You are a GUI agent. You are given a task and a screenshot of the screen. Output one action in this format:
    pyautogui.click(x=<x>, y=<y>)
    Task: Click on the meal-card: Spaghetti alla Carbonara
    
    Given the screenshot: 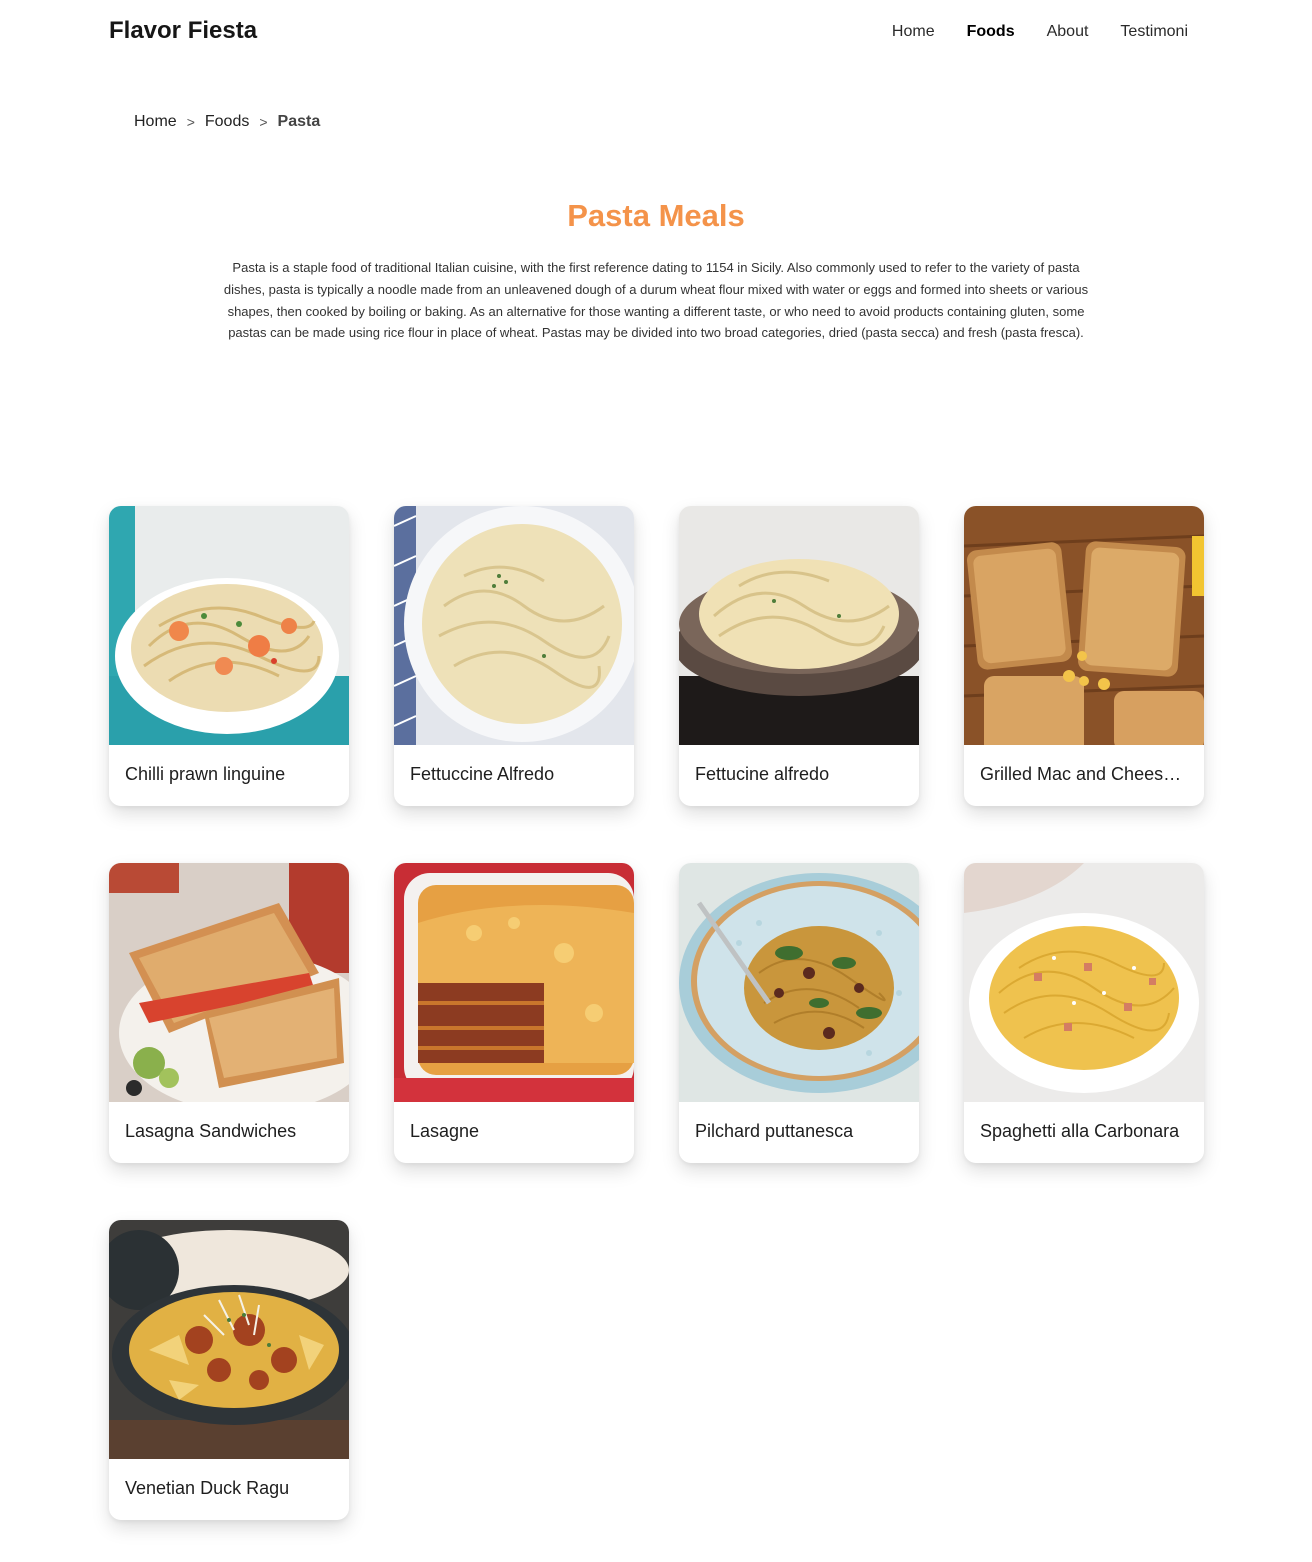 What is the action you would take?
    pyautogui.click(x=1084, y=1013)
    